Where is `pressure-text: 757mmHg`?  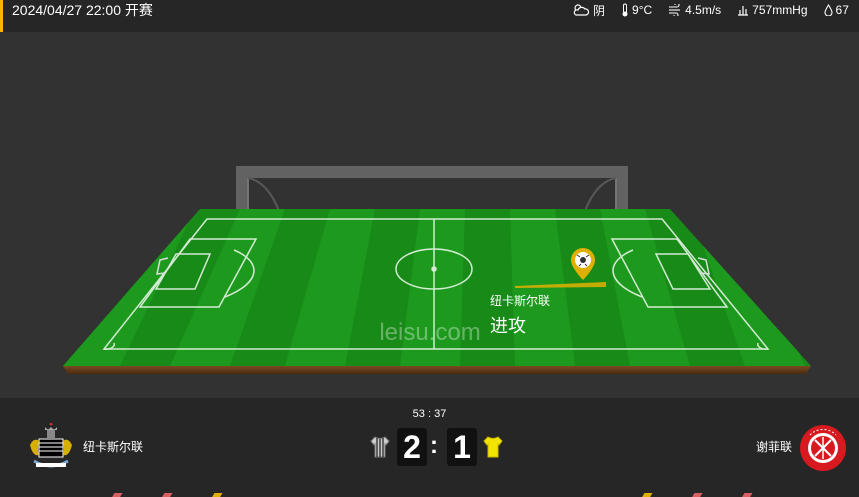 pressure-text: 757mmHg is located at coordinates (780, 10).